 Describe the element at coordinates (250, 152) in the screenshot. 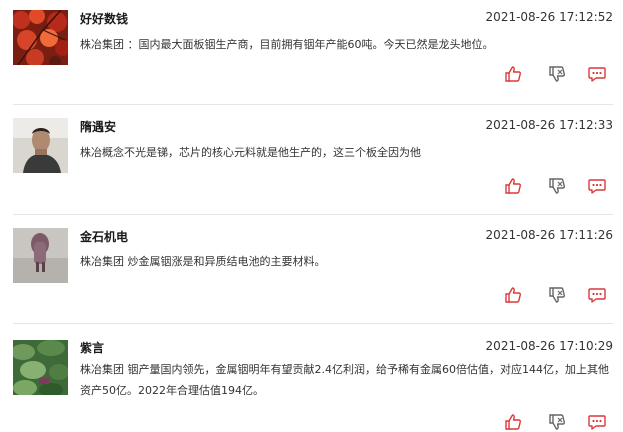

I see `comment-text: 株冶概念不光是锑，芯片的核心元料就是他生产的，这三个板全因为他` at that location.